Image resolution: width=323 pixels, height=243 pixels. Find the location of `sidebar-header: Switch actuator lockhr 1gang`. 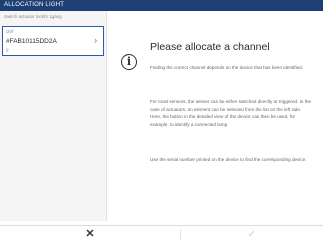

sidebar-header: Switch actuator lockhr 1gang is located at coordinates (33, 16).